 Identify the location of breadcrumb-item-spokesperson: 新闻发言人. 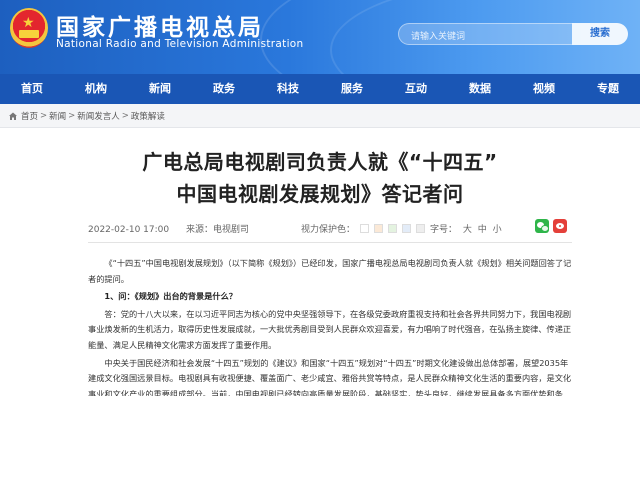
(98, 116).